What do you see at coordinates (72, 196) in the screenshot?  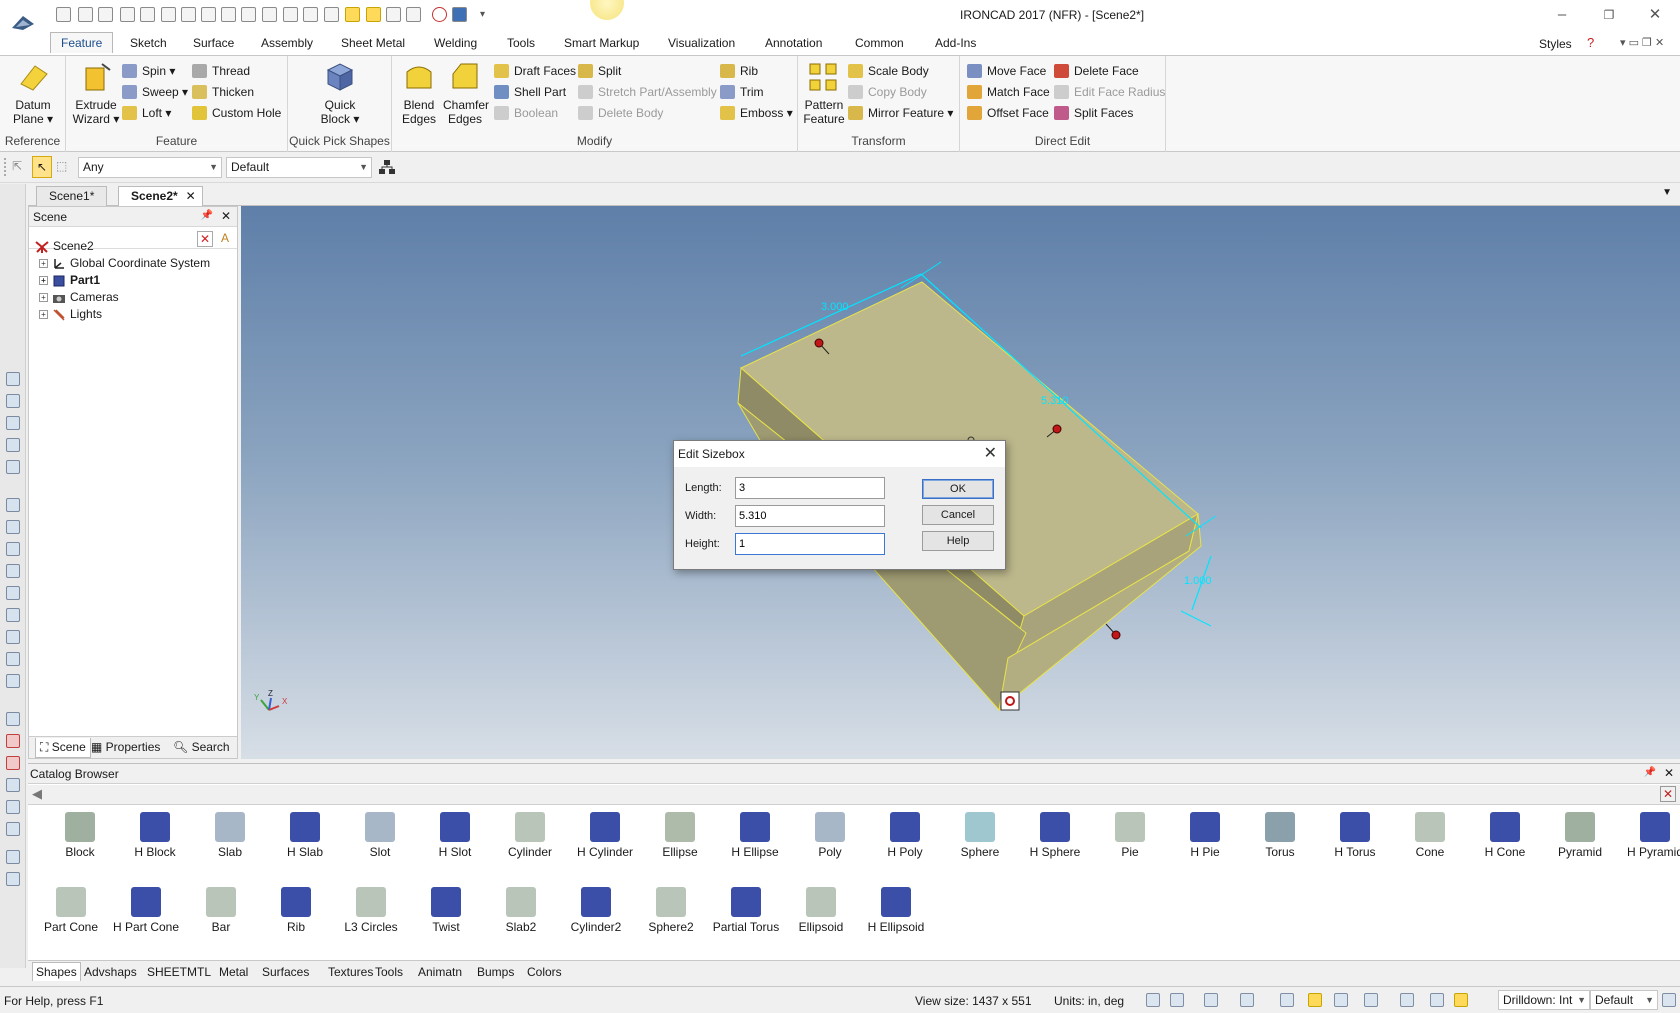 I see `doc-tab-scene1: Scene1*` at bounding box center [72, 196].